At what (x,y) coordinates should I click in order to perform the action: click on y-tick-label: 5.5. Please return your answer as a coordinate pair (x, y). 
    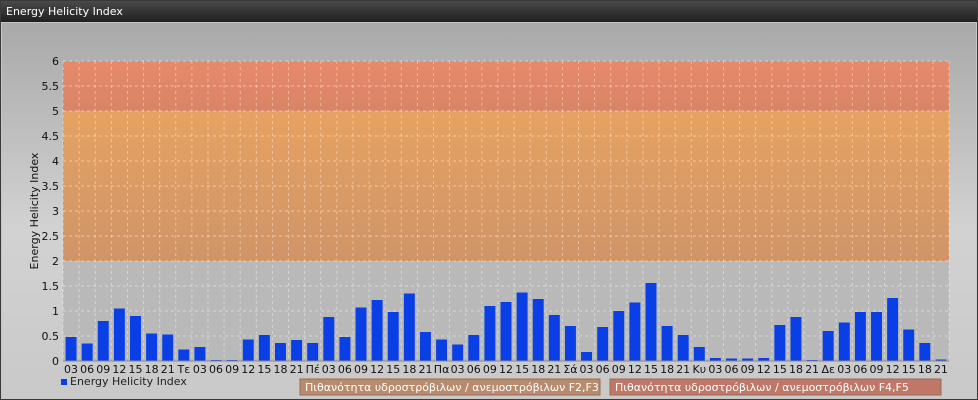
    Looking at the image, I should click on (51, 86).